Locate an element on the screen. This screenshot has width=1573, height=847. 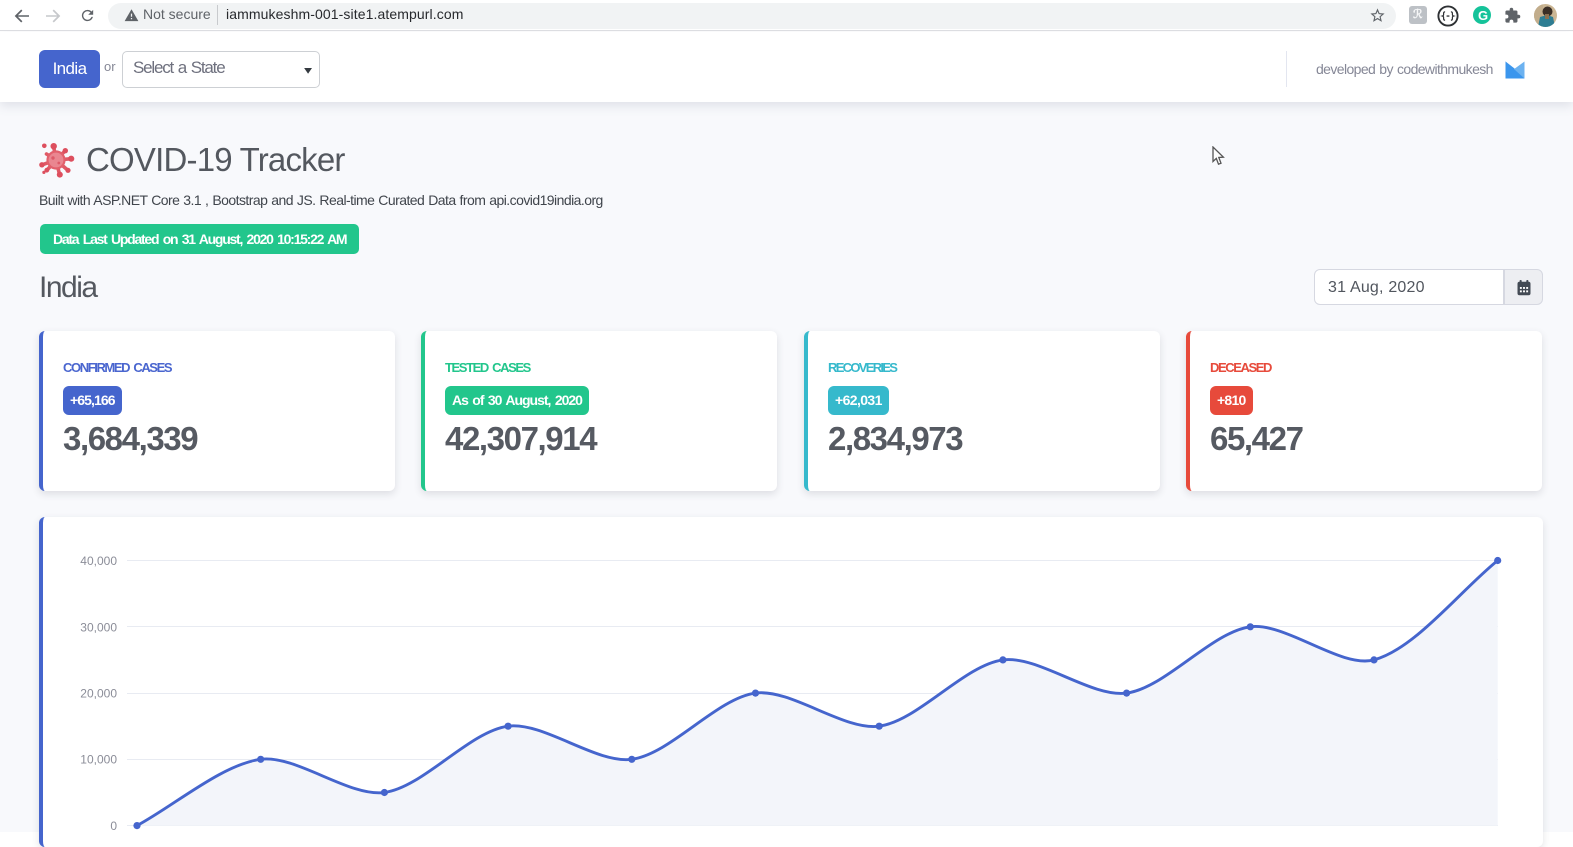
svg-text: 10,000 is located at coordinates (98, 759).